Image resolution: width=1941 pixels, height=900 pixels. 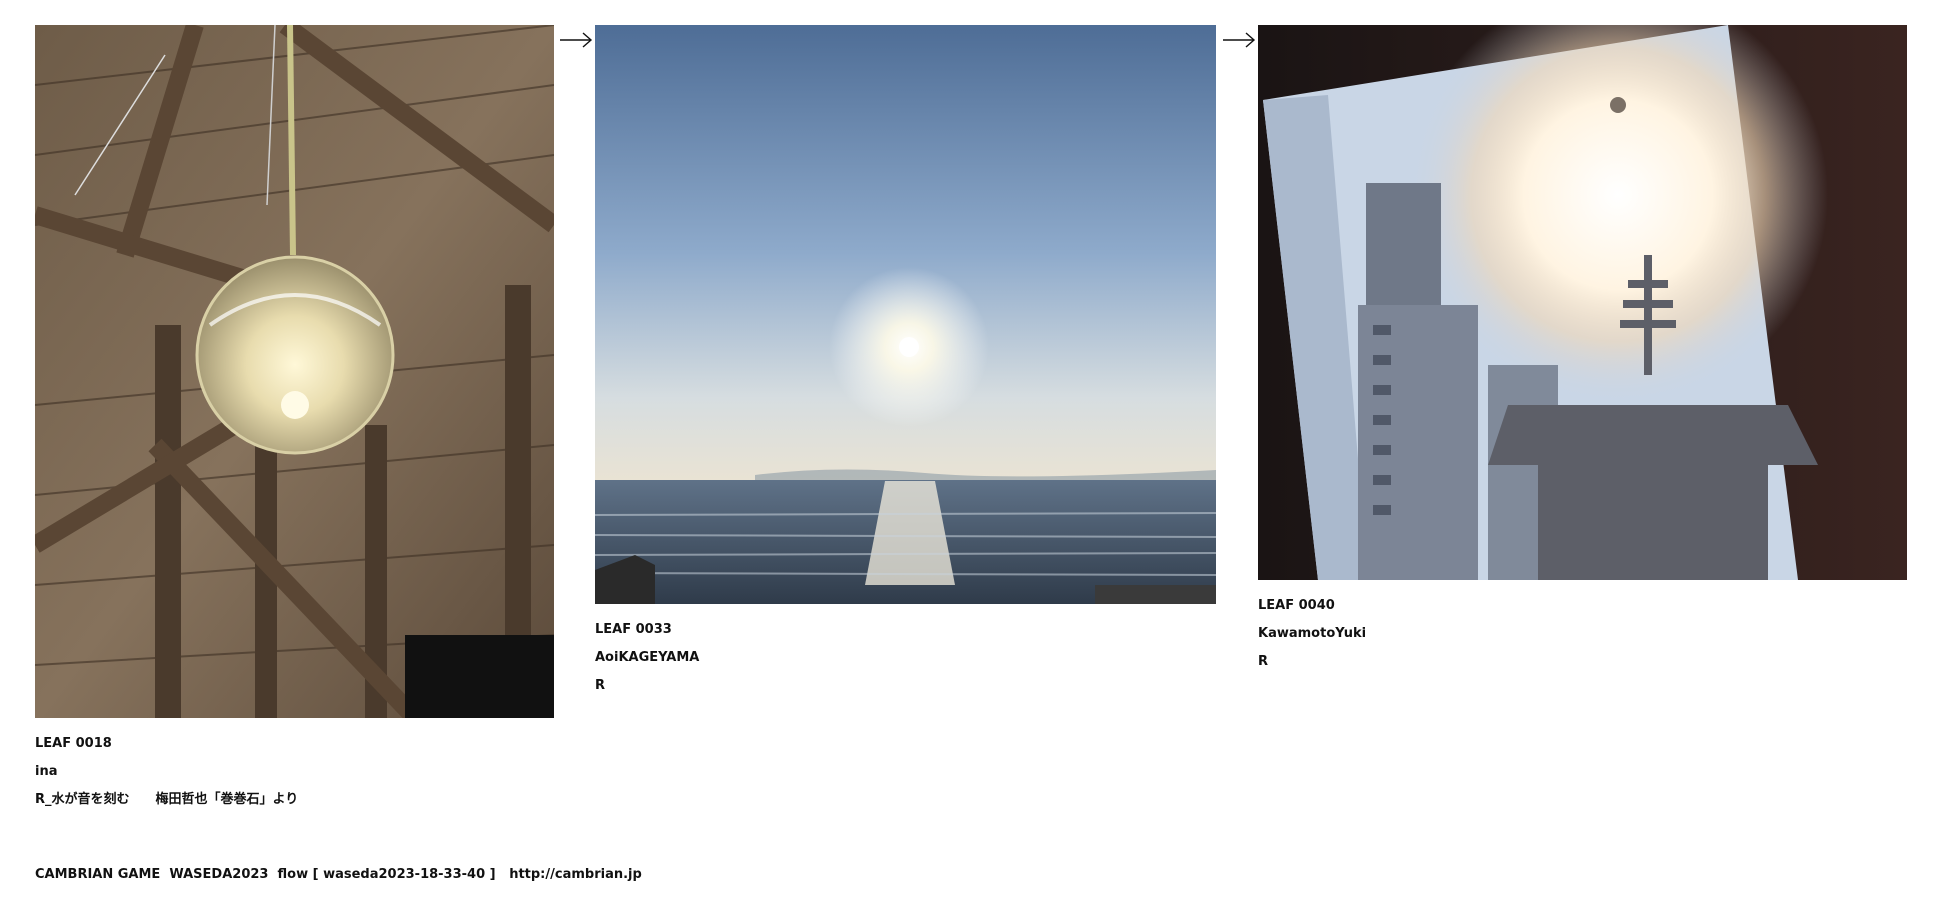 What do you see at coordinates (633, 629) in the screenshot?
I see `leaf-id: LEAF 0033` at bounding box center [633, 629].